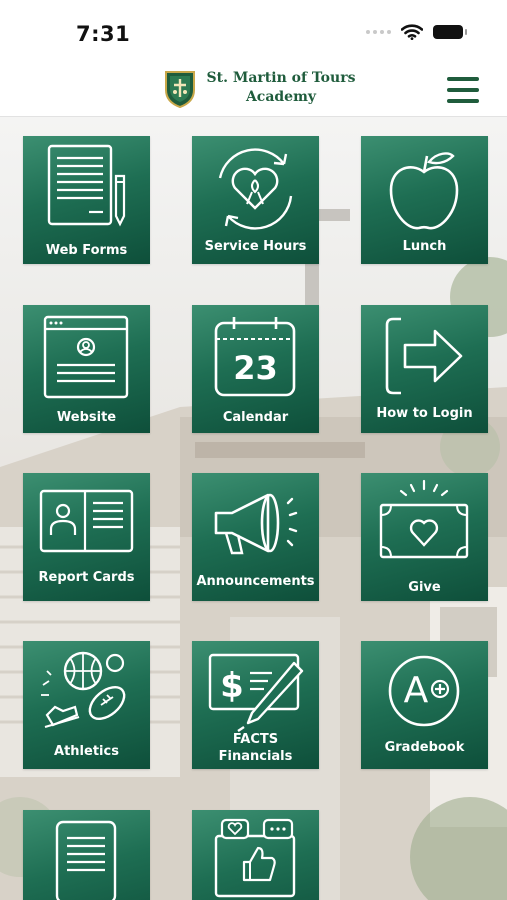 This screenshot has height=900, width=507. I want to click on website-tile: Website, so click(86, 369).